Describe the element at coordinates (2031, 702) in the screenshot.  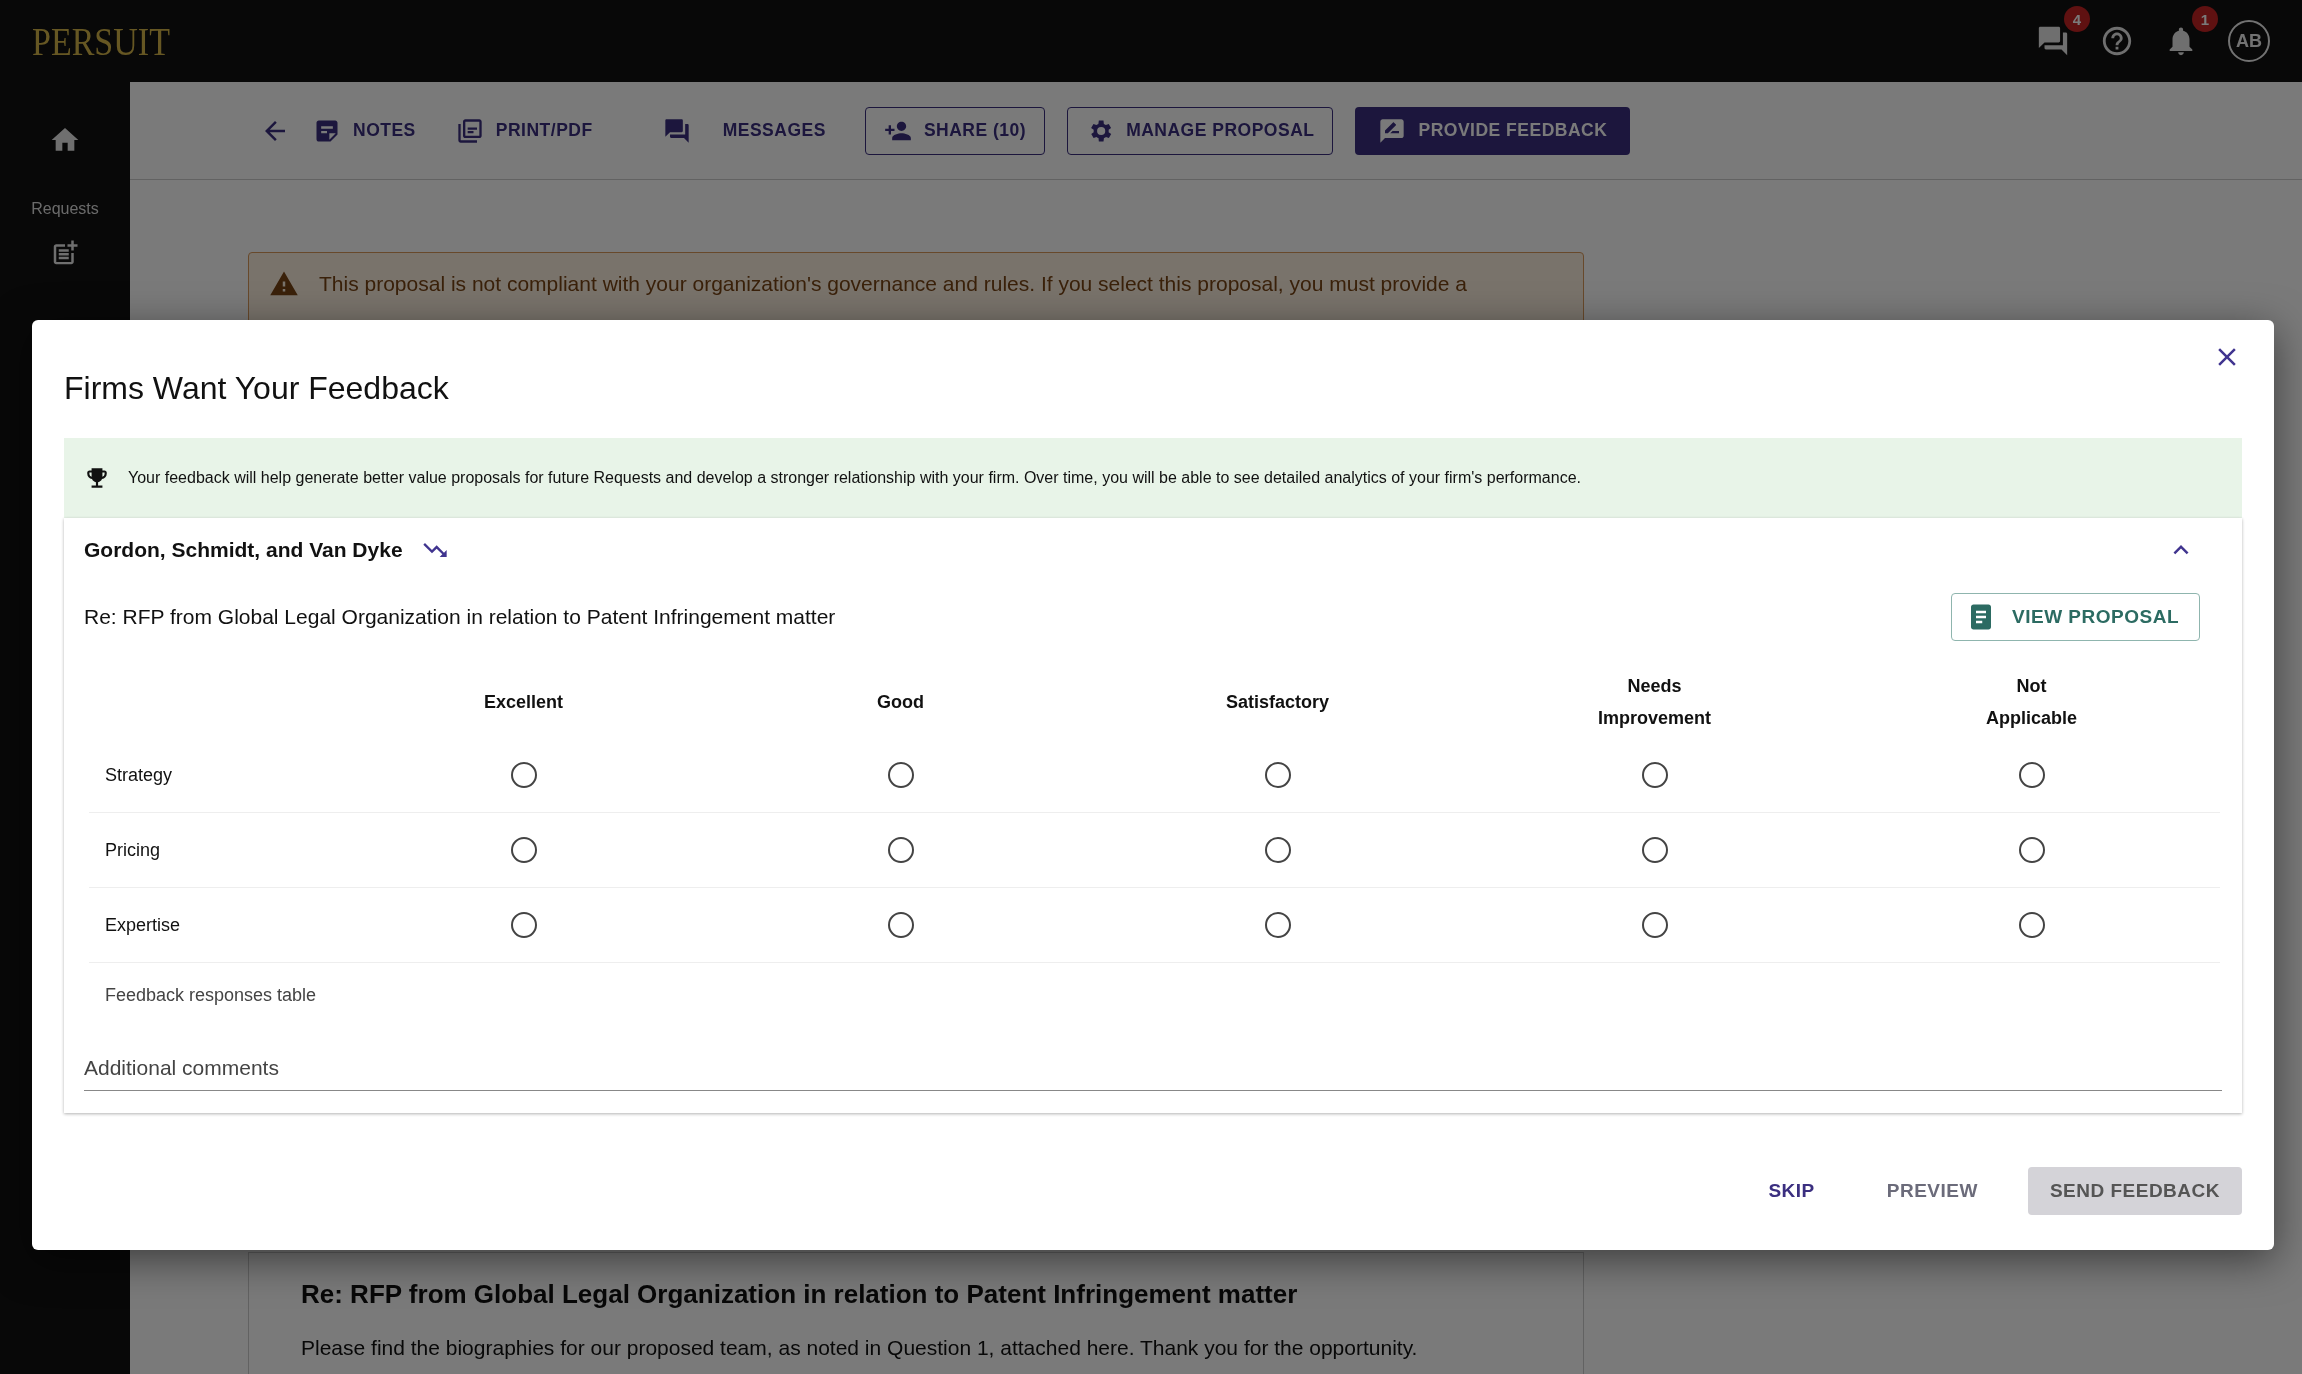
I see `column-header: Not Applicable` at that location.